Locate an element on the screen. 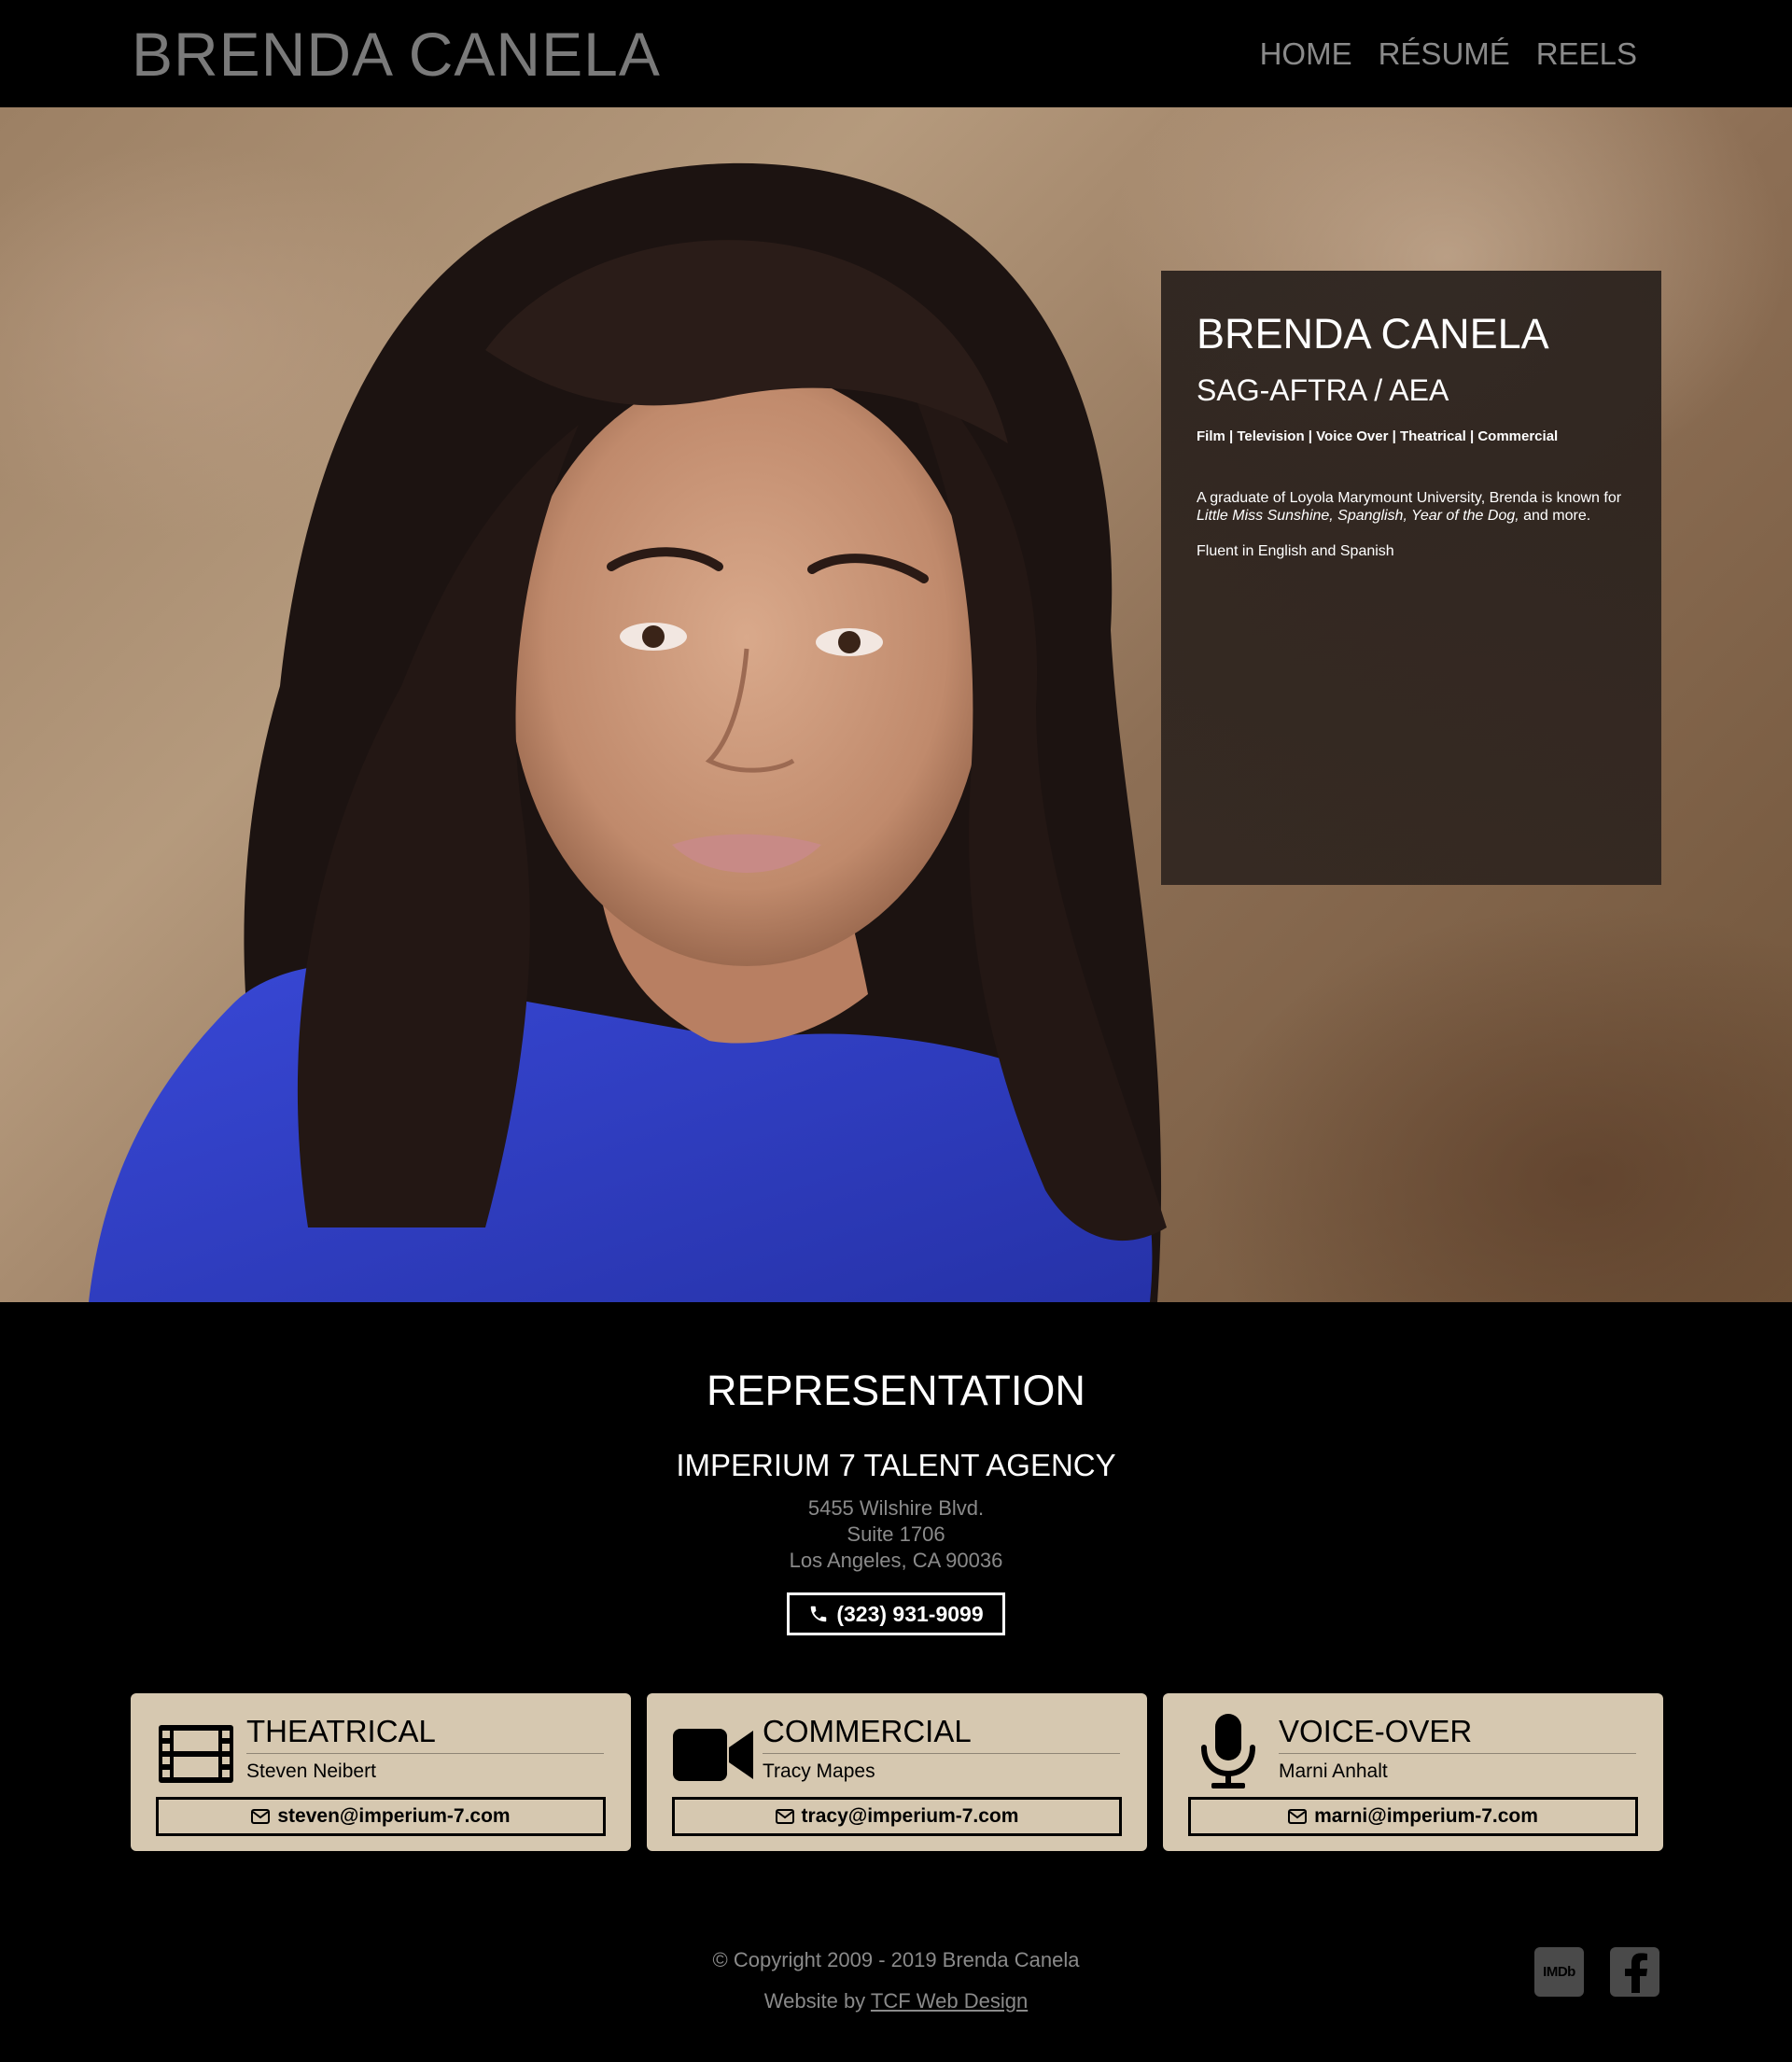  card-email-address: steven@imperium-7.com is located at coordinates (394, 1816).